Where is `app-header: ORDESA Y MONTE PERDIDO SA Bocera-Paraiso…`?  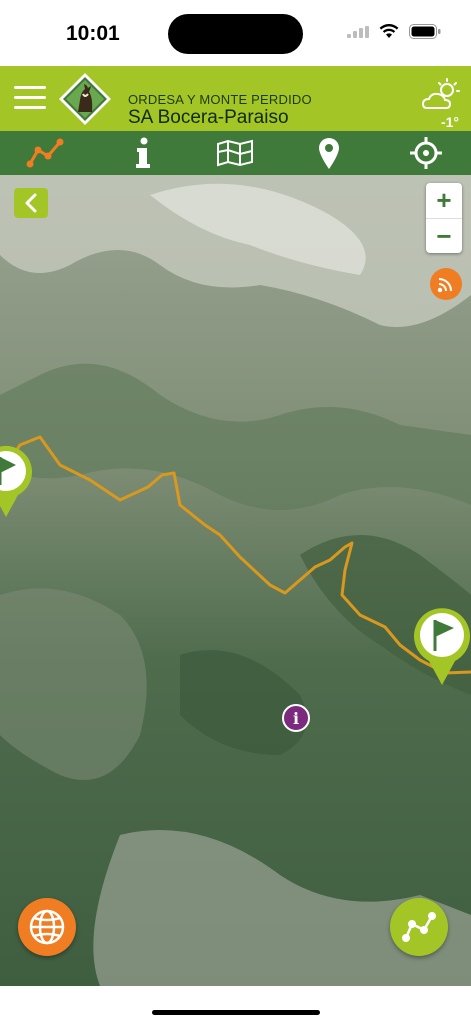
app-header: ORDESA Y MONTE PERDIDO SA Bocera-Paraiso… is located at coordinates (235, 98).